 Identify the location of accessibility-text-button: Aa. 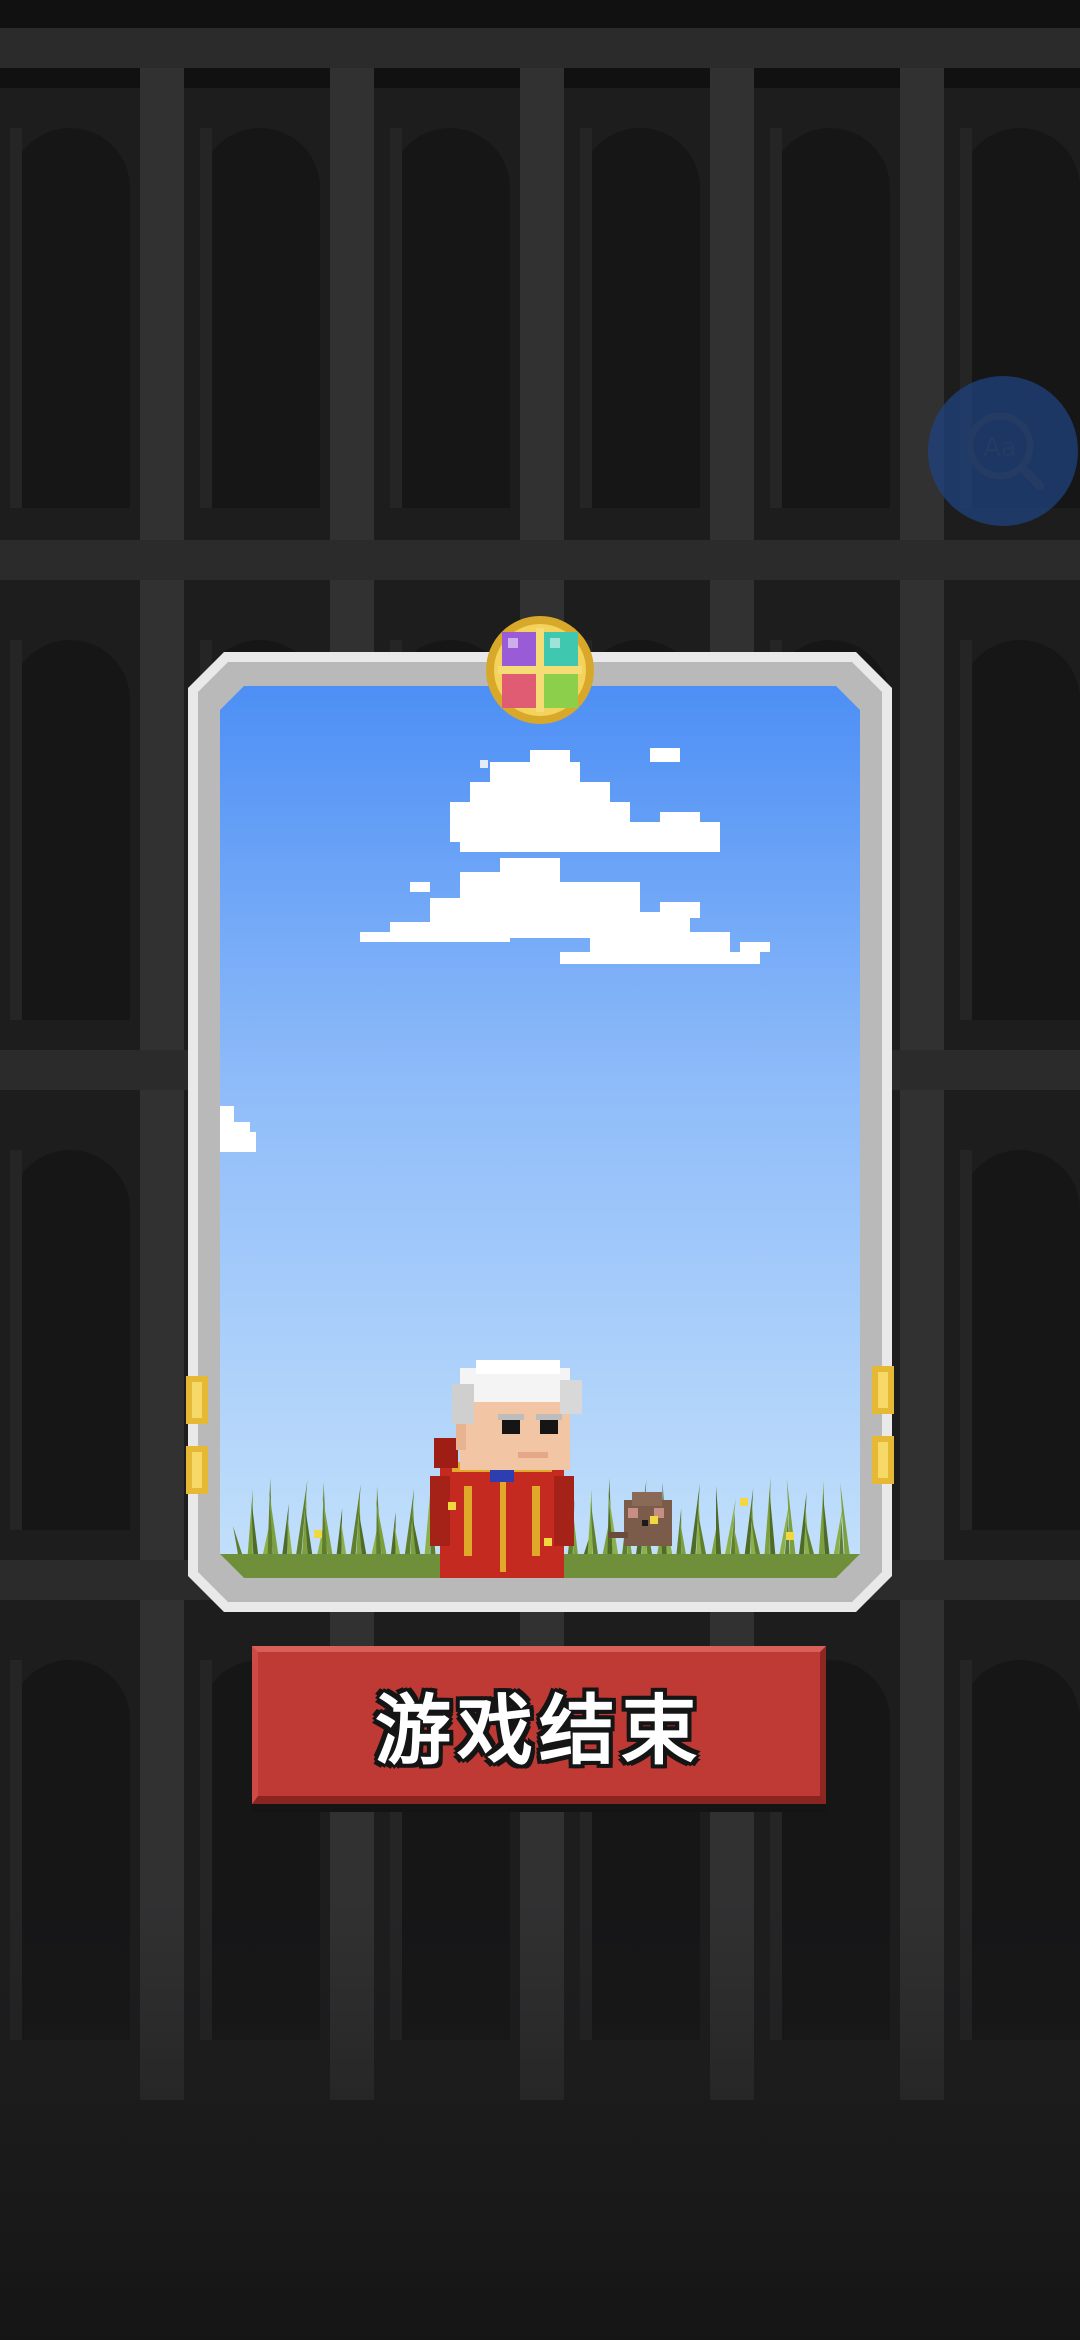
(1003, 451).